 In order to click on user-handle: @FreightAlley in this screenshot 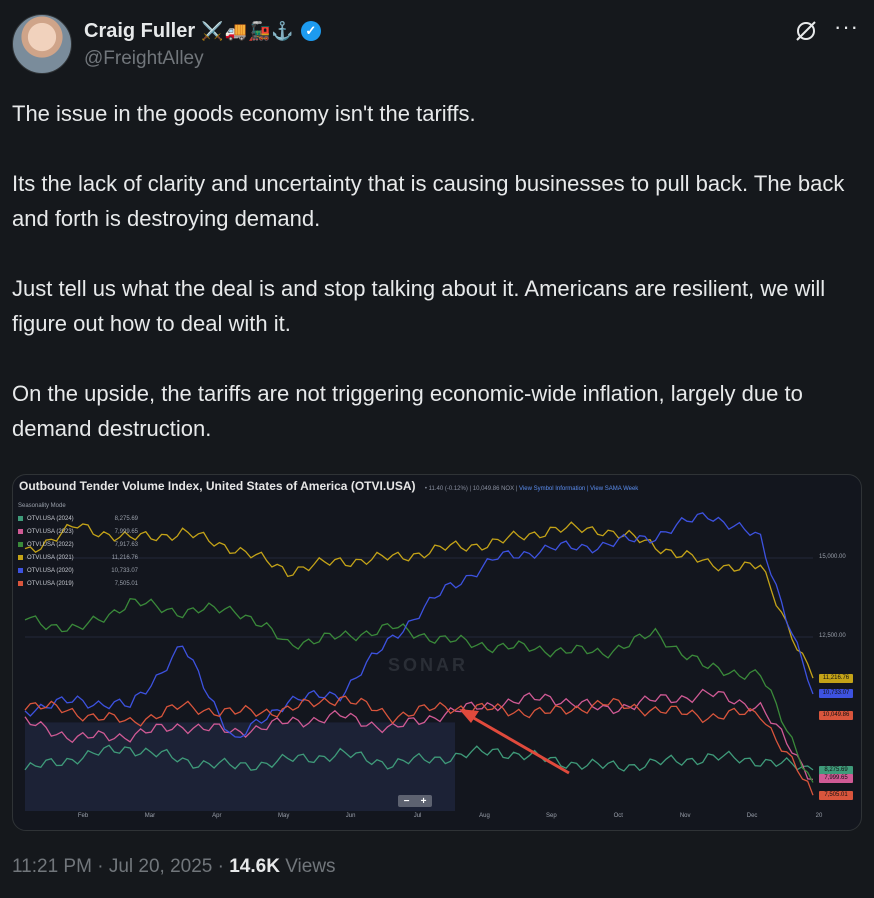, I will do `click(144, 59)`.